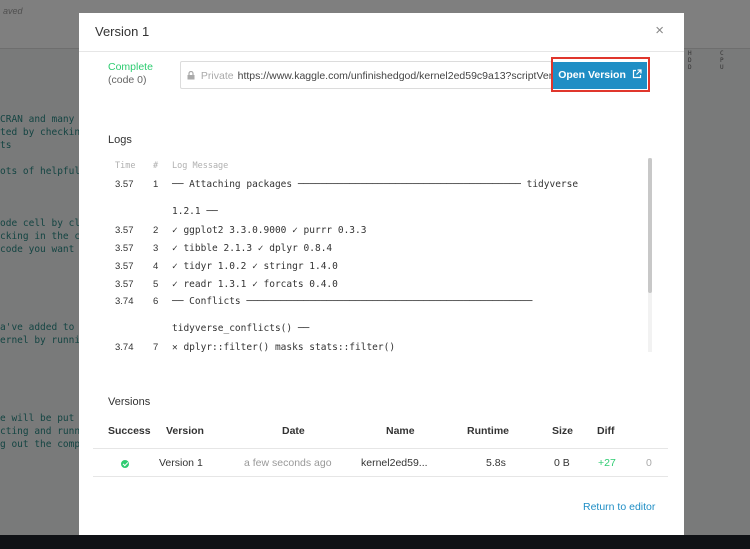 This screenshot has width=750, height=549. What do you see at coordinates (127, 80) in the screenshot?
I see `status-code: (code 0)` at bounding box center [127, 80].